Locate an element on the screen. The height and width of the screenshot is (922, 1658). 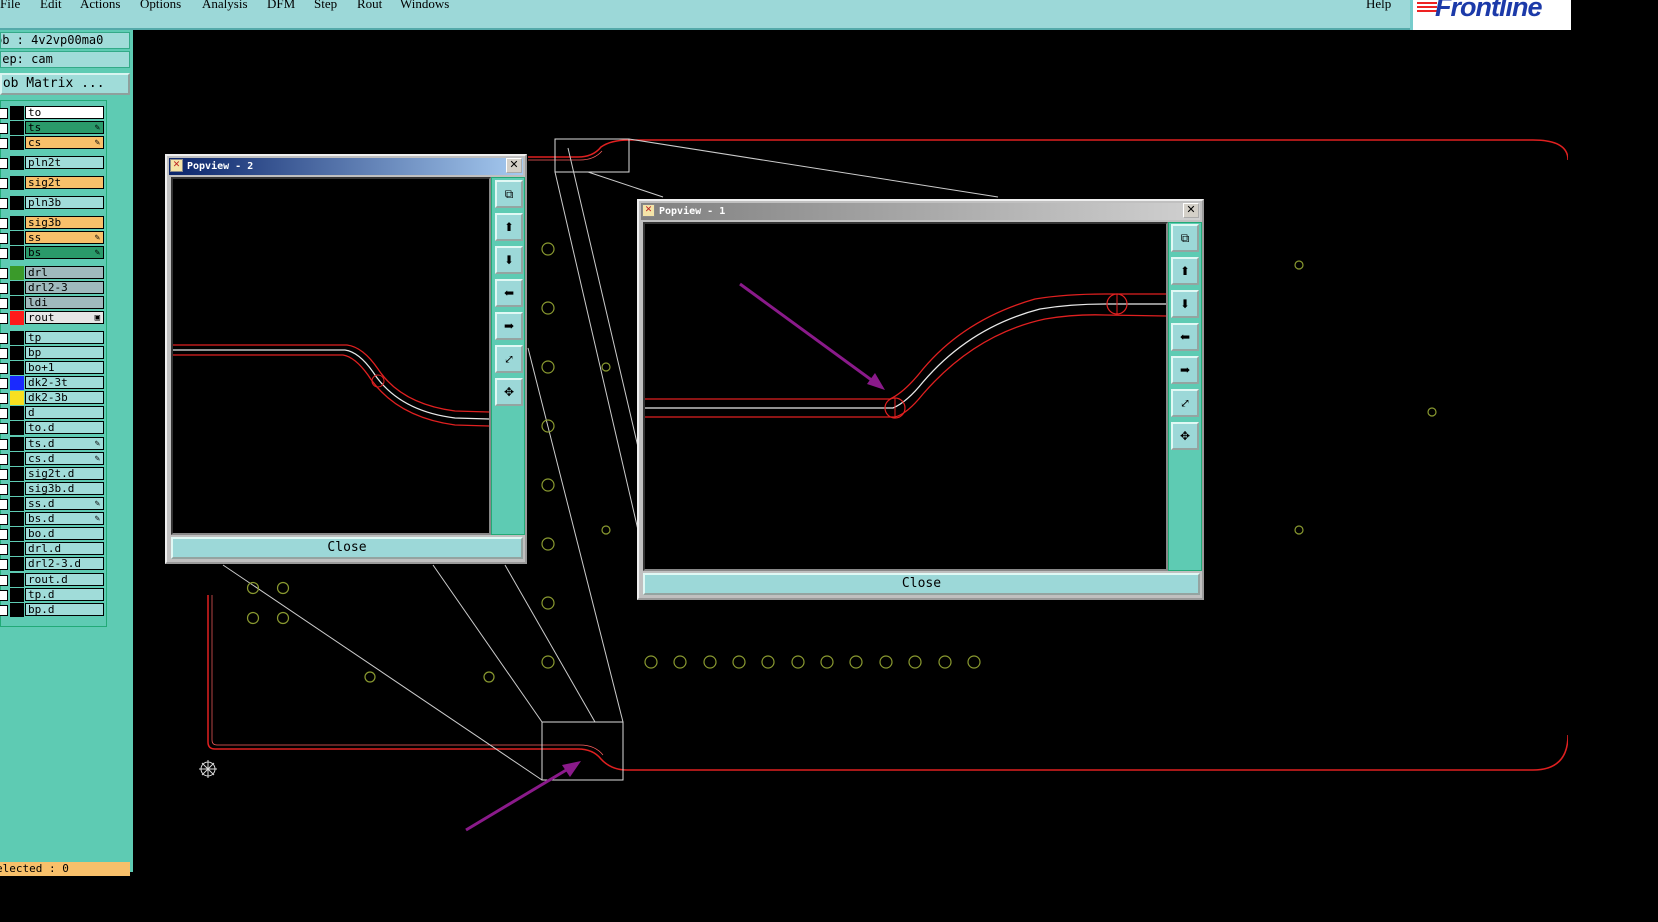
layer-name: rout ▣ is located at coordinates (64, 317).